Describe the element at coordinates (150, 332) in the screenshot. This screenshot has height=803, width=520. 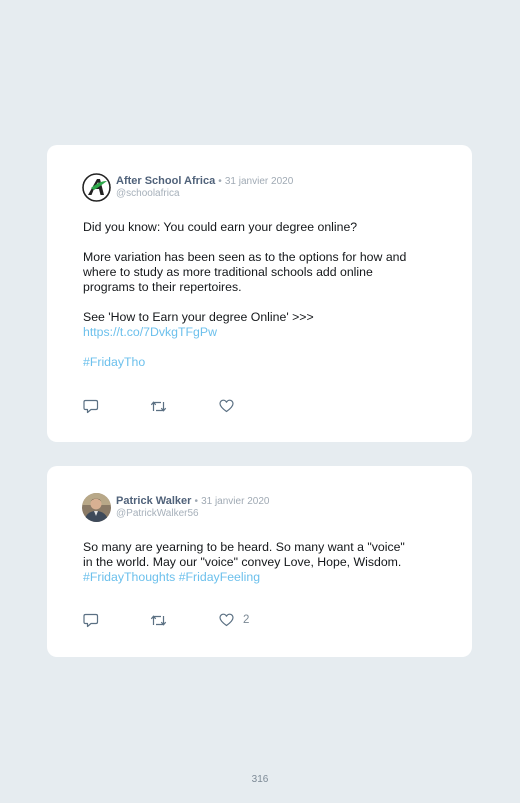
I see `tweet-link: https://t.co/7DvkgTFgPw` at that location.